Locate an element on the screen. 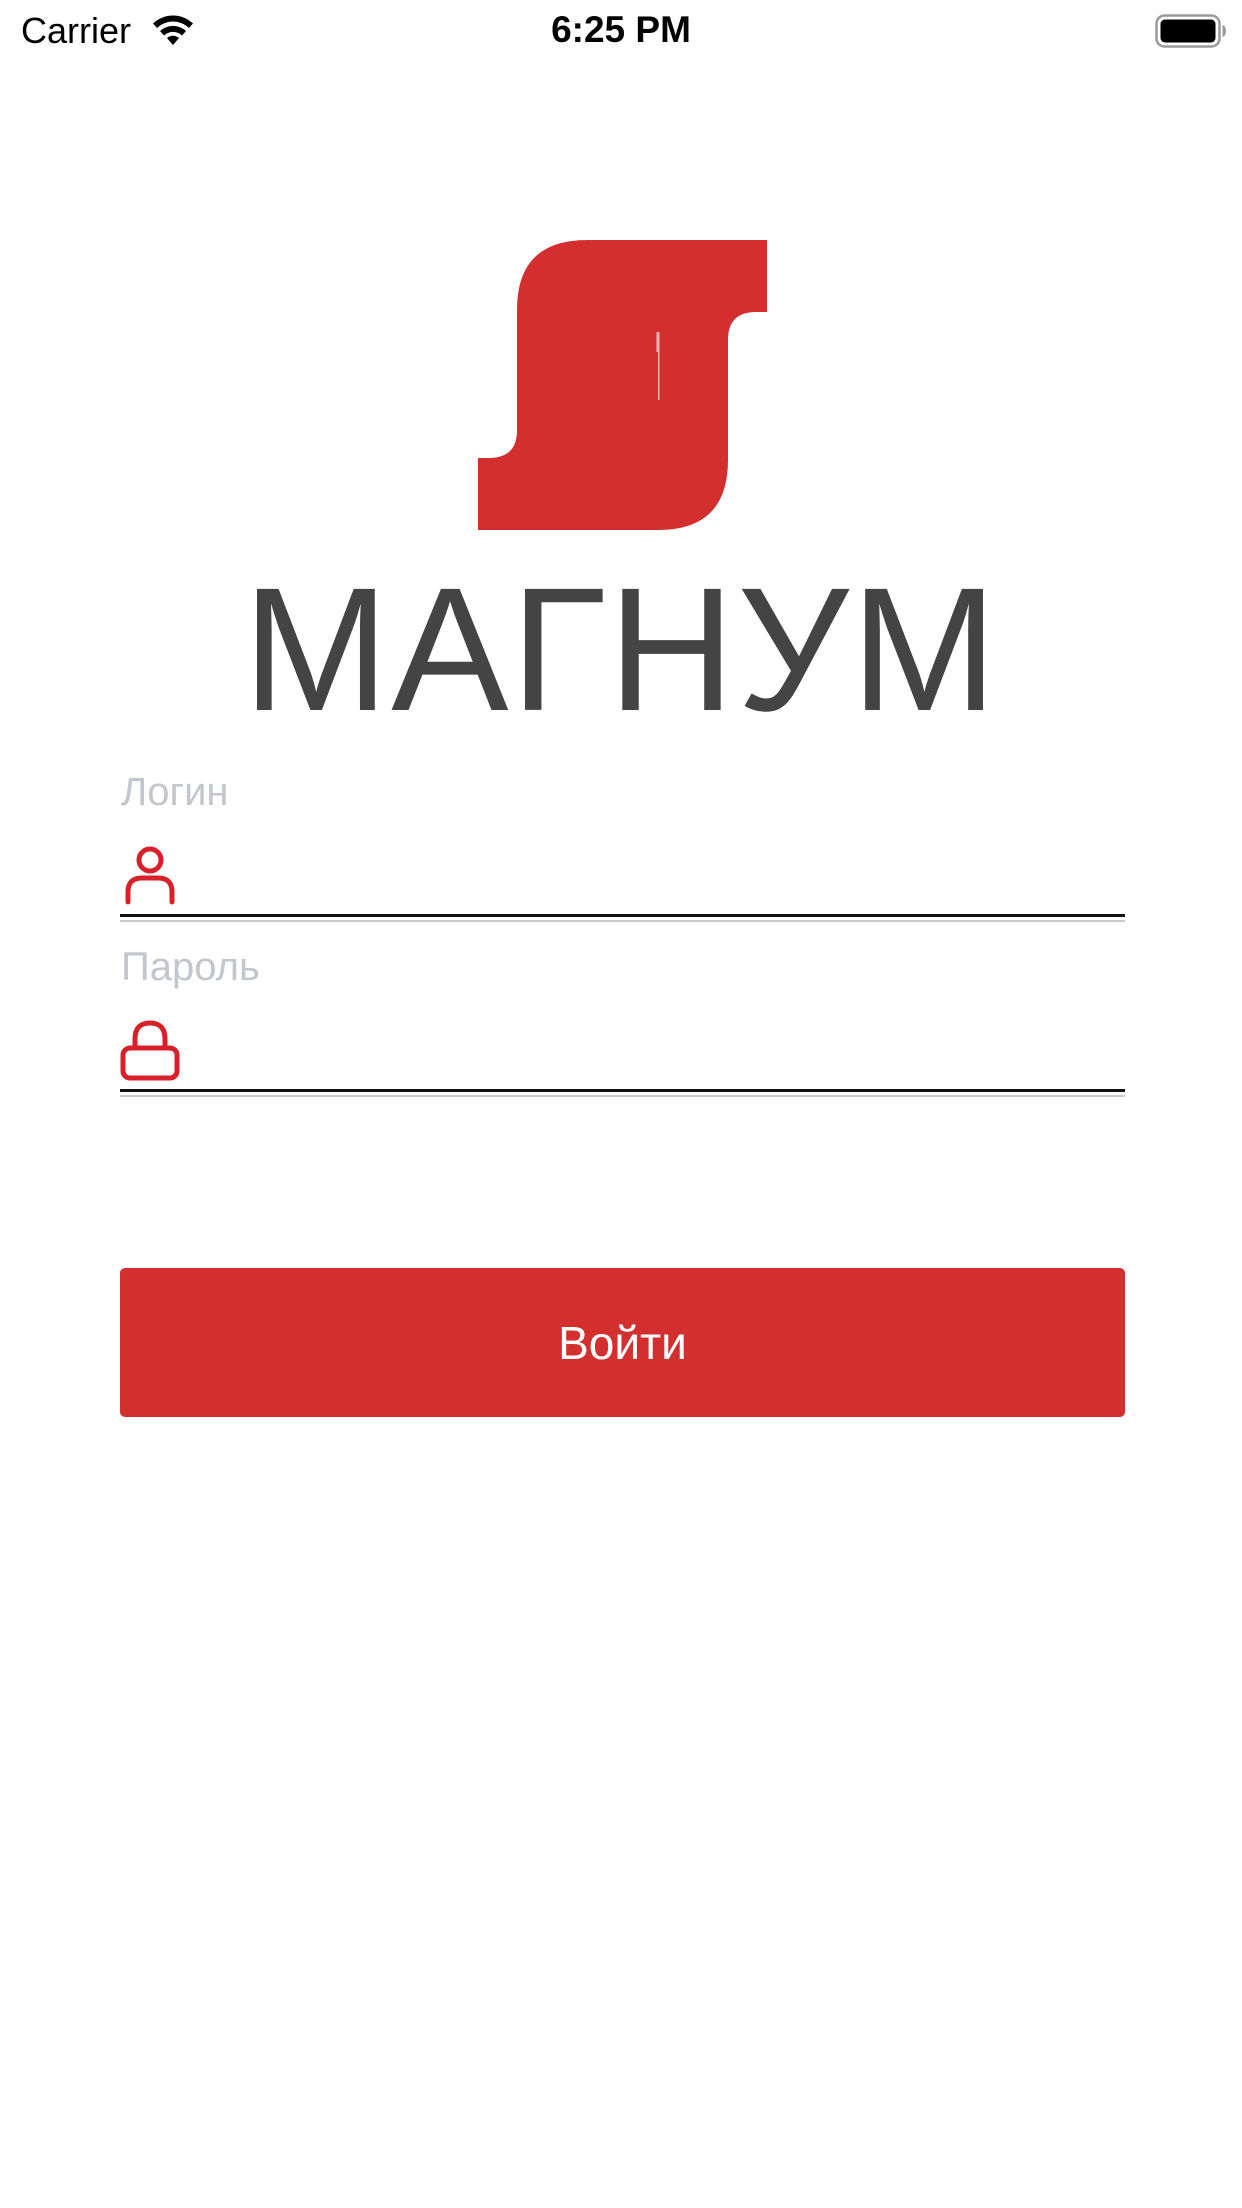 This screenshot has width=1242, height=2208. magnum-logo is located at coordinates (622, 385).